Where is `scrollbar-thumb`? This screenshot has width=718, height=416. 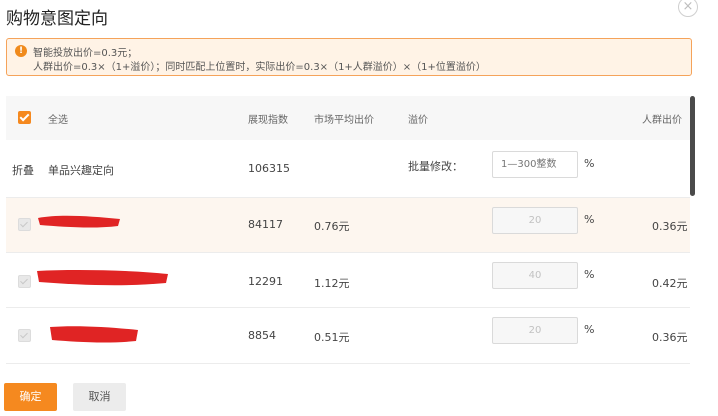 scrollbar-thumb is located at coordinates (692, 146).